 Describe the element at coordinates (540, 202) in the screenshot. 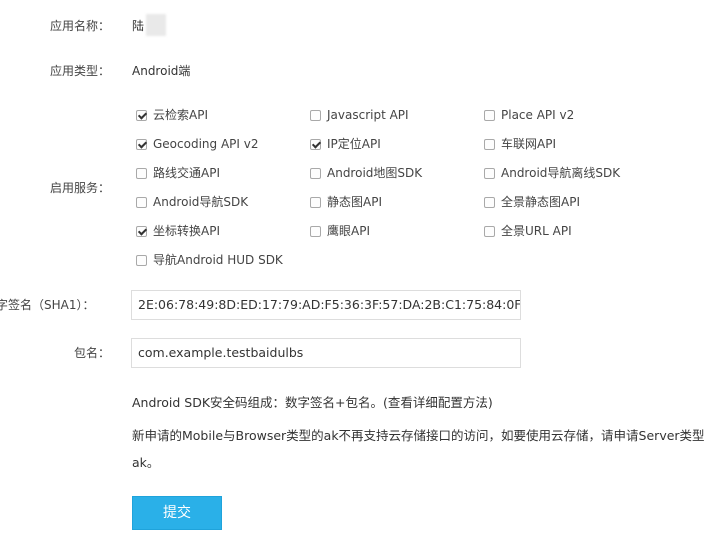

I see `service-label: 全景静态图API` at that location.